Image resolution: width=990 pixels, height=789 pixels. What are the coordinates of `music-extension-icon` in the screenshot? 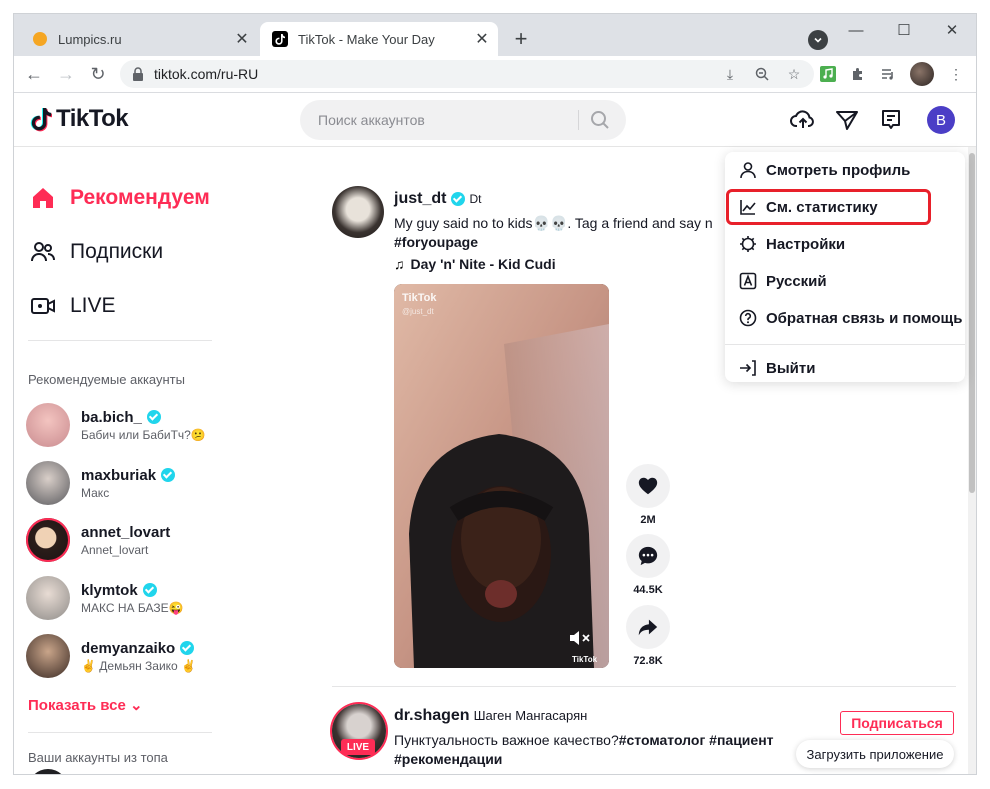 It's located at (828, 74).